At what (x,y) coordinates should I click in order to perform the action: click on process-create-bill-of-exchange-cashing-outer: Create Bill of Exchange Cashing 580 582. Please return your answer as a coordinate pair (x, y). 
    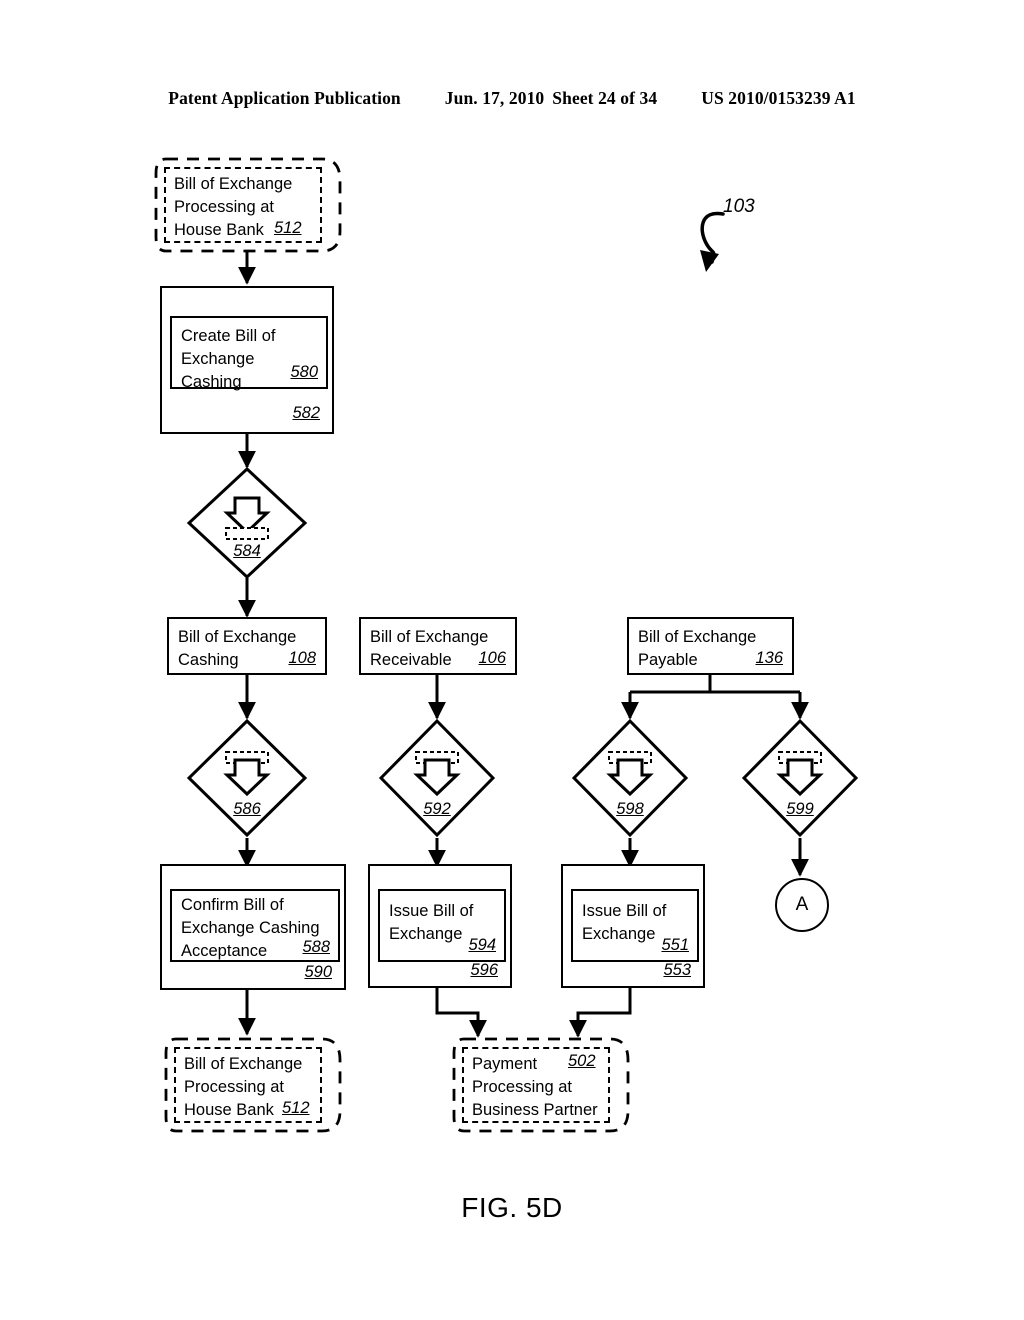
    Looking at the image, I should click on (247, 360).